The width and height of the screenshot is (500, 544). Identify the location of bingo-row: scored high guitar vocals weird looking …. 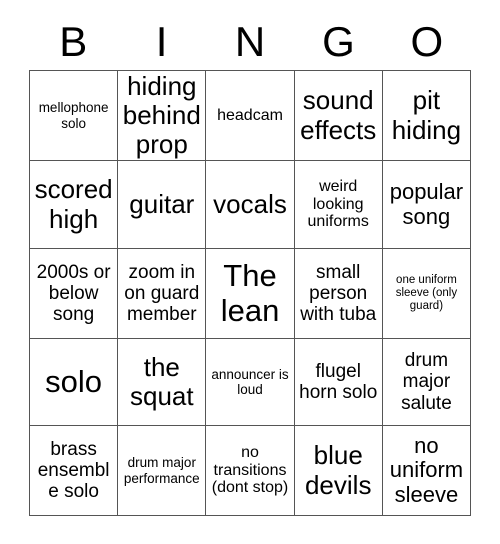
(251, 205).